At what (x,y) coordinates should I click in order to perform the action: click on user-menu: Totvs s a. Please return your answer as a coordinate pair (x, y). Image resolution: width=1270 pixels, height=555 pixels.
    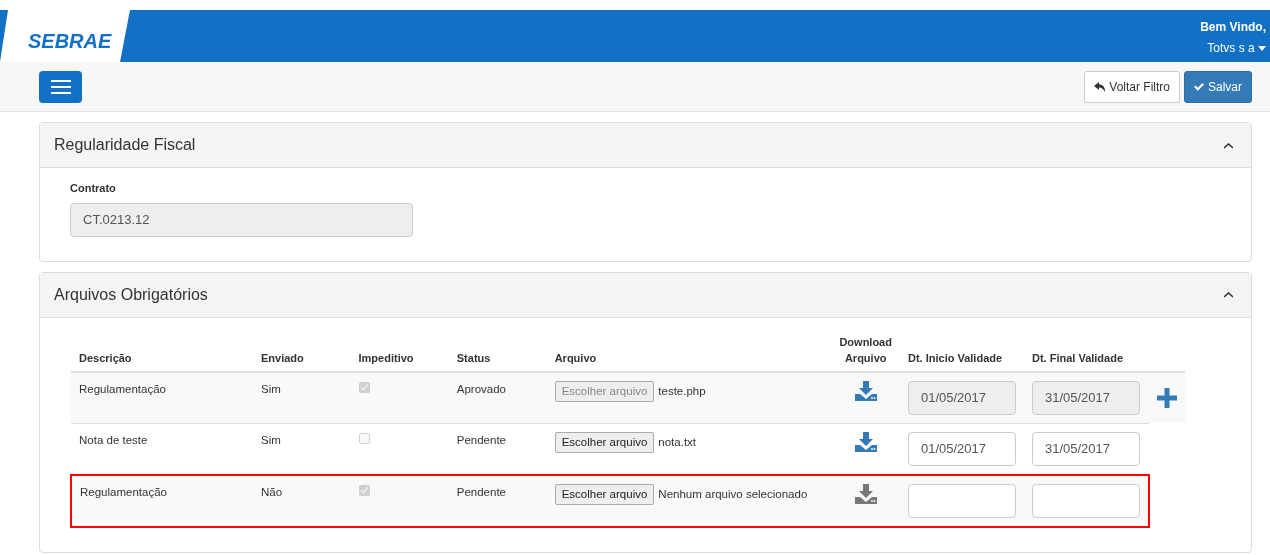
    Looking at the image, I should click on (1236, 48).